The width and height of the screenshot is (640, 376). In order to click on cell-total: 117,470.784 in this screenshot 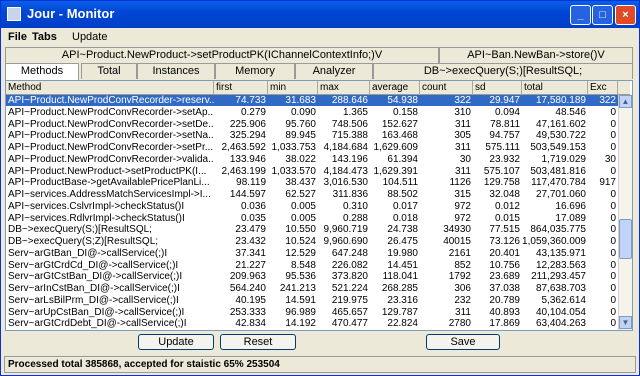, I will do `click(558, 183)`.